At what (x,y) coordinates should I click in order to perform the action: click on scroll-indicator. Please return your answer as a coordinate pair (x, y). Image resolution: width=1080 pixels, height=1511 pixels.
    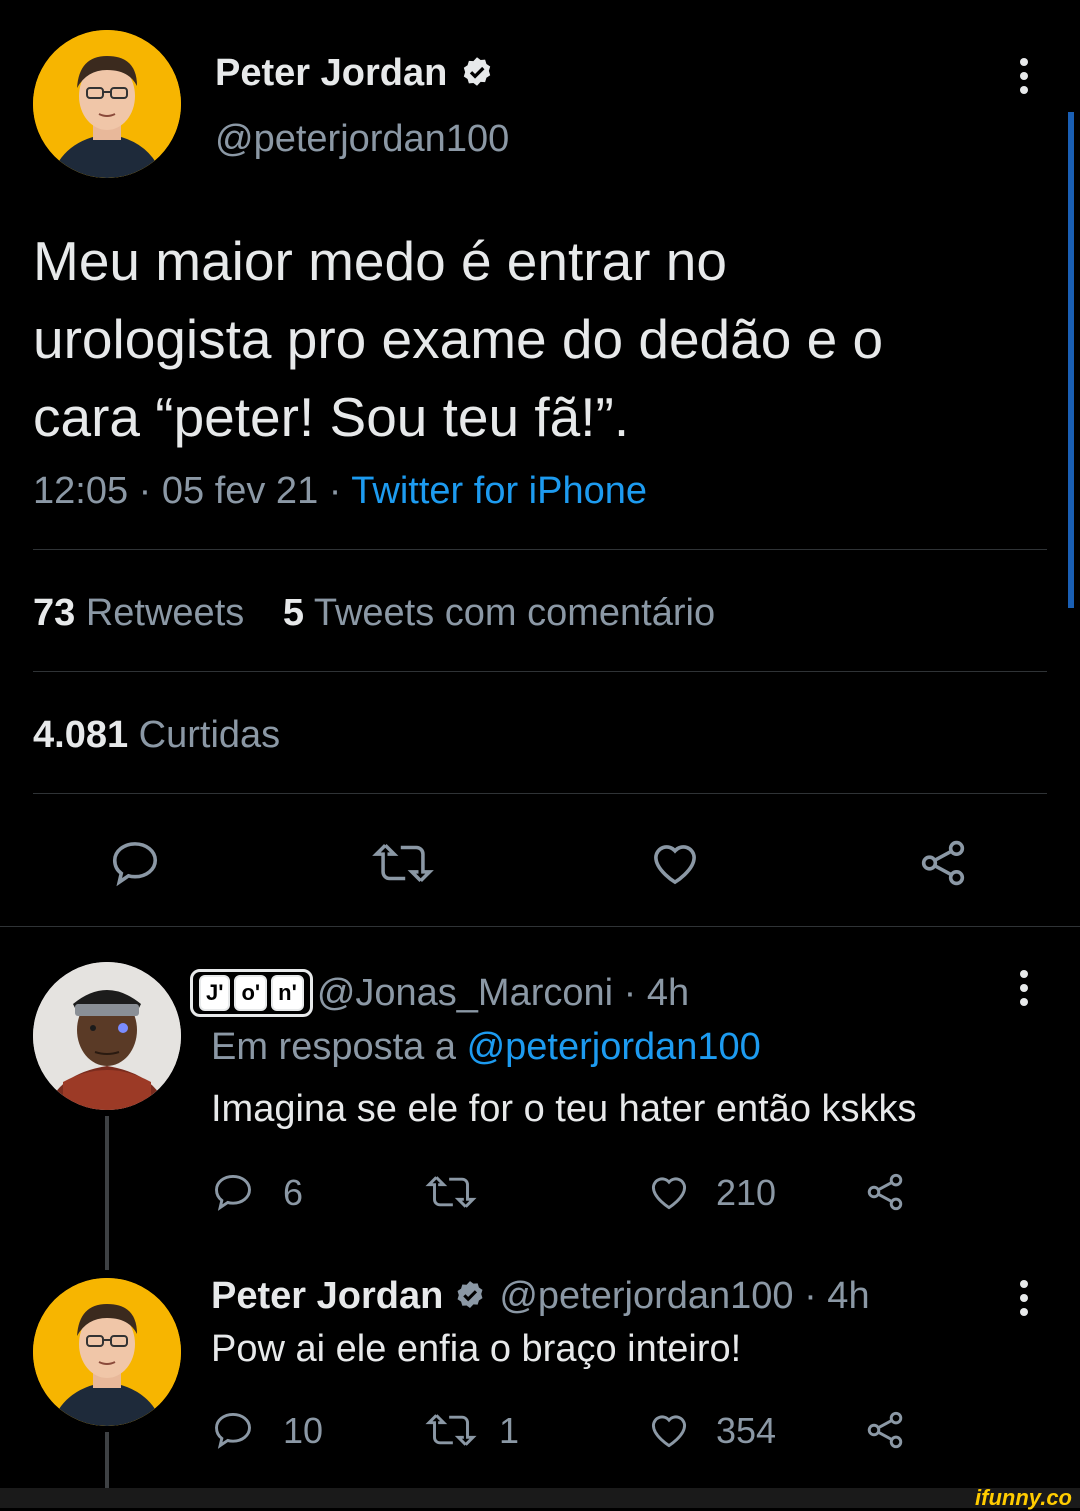
    Looking at the image, I should click on (1071, 360).